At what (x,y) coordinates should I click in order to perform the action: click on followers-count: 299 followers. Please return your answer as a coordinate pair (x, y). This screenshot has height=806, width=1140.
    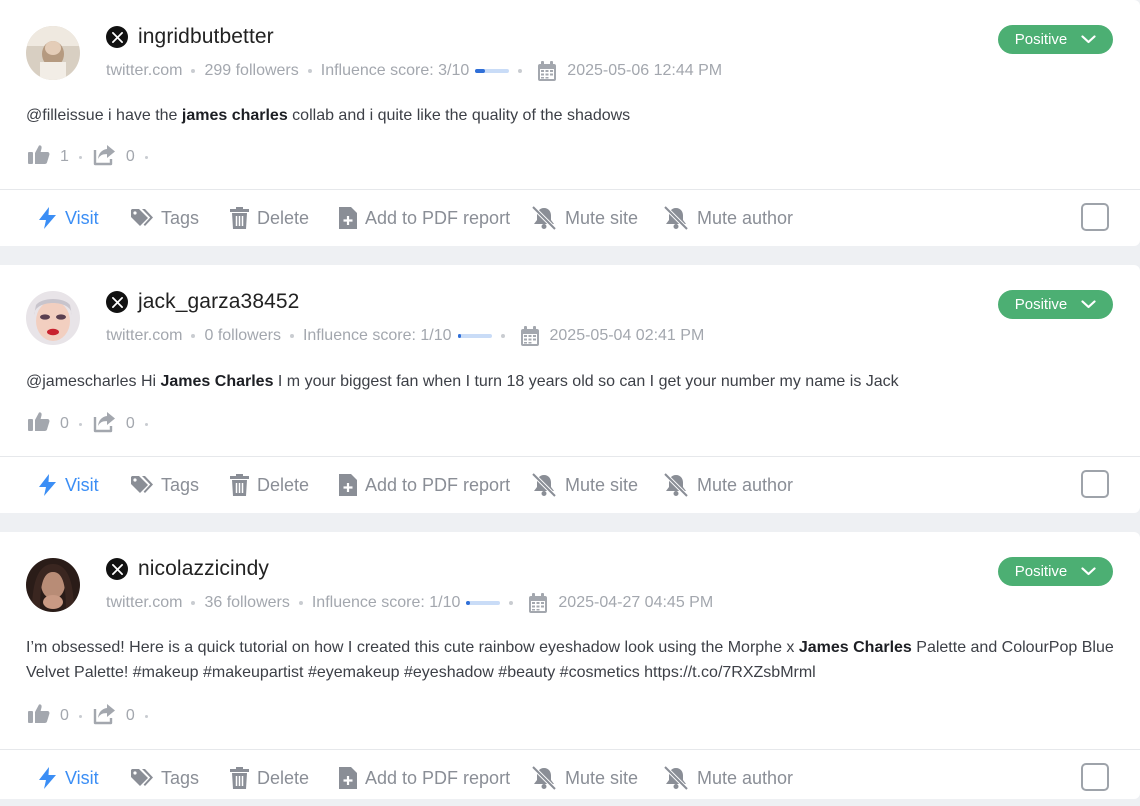
    Looking at the image, I should click on (251, 70).